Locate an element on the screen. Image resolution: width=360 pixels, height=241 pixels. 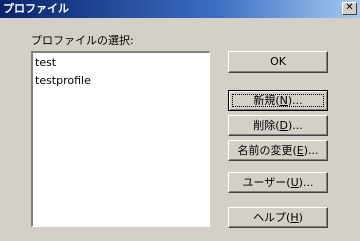
list-item: test is located at coordinates (45, 63).